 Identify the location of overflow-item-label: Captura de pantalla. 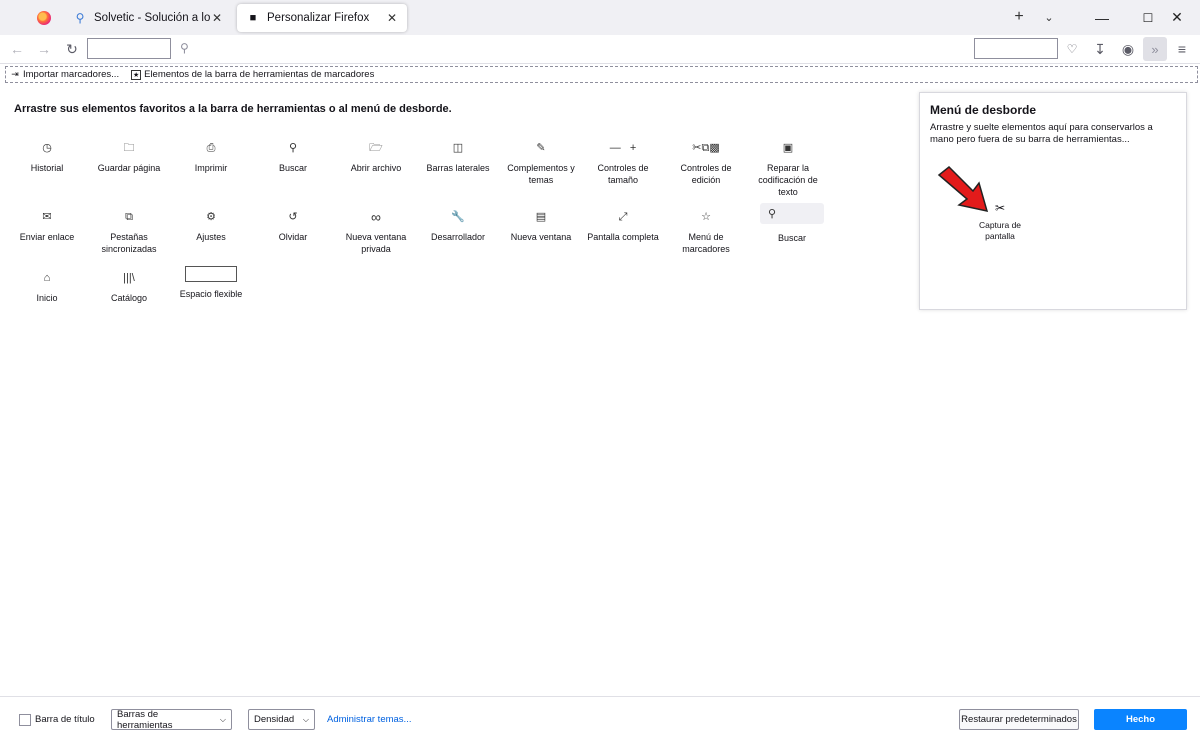
(1000, 230).